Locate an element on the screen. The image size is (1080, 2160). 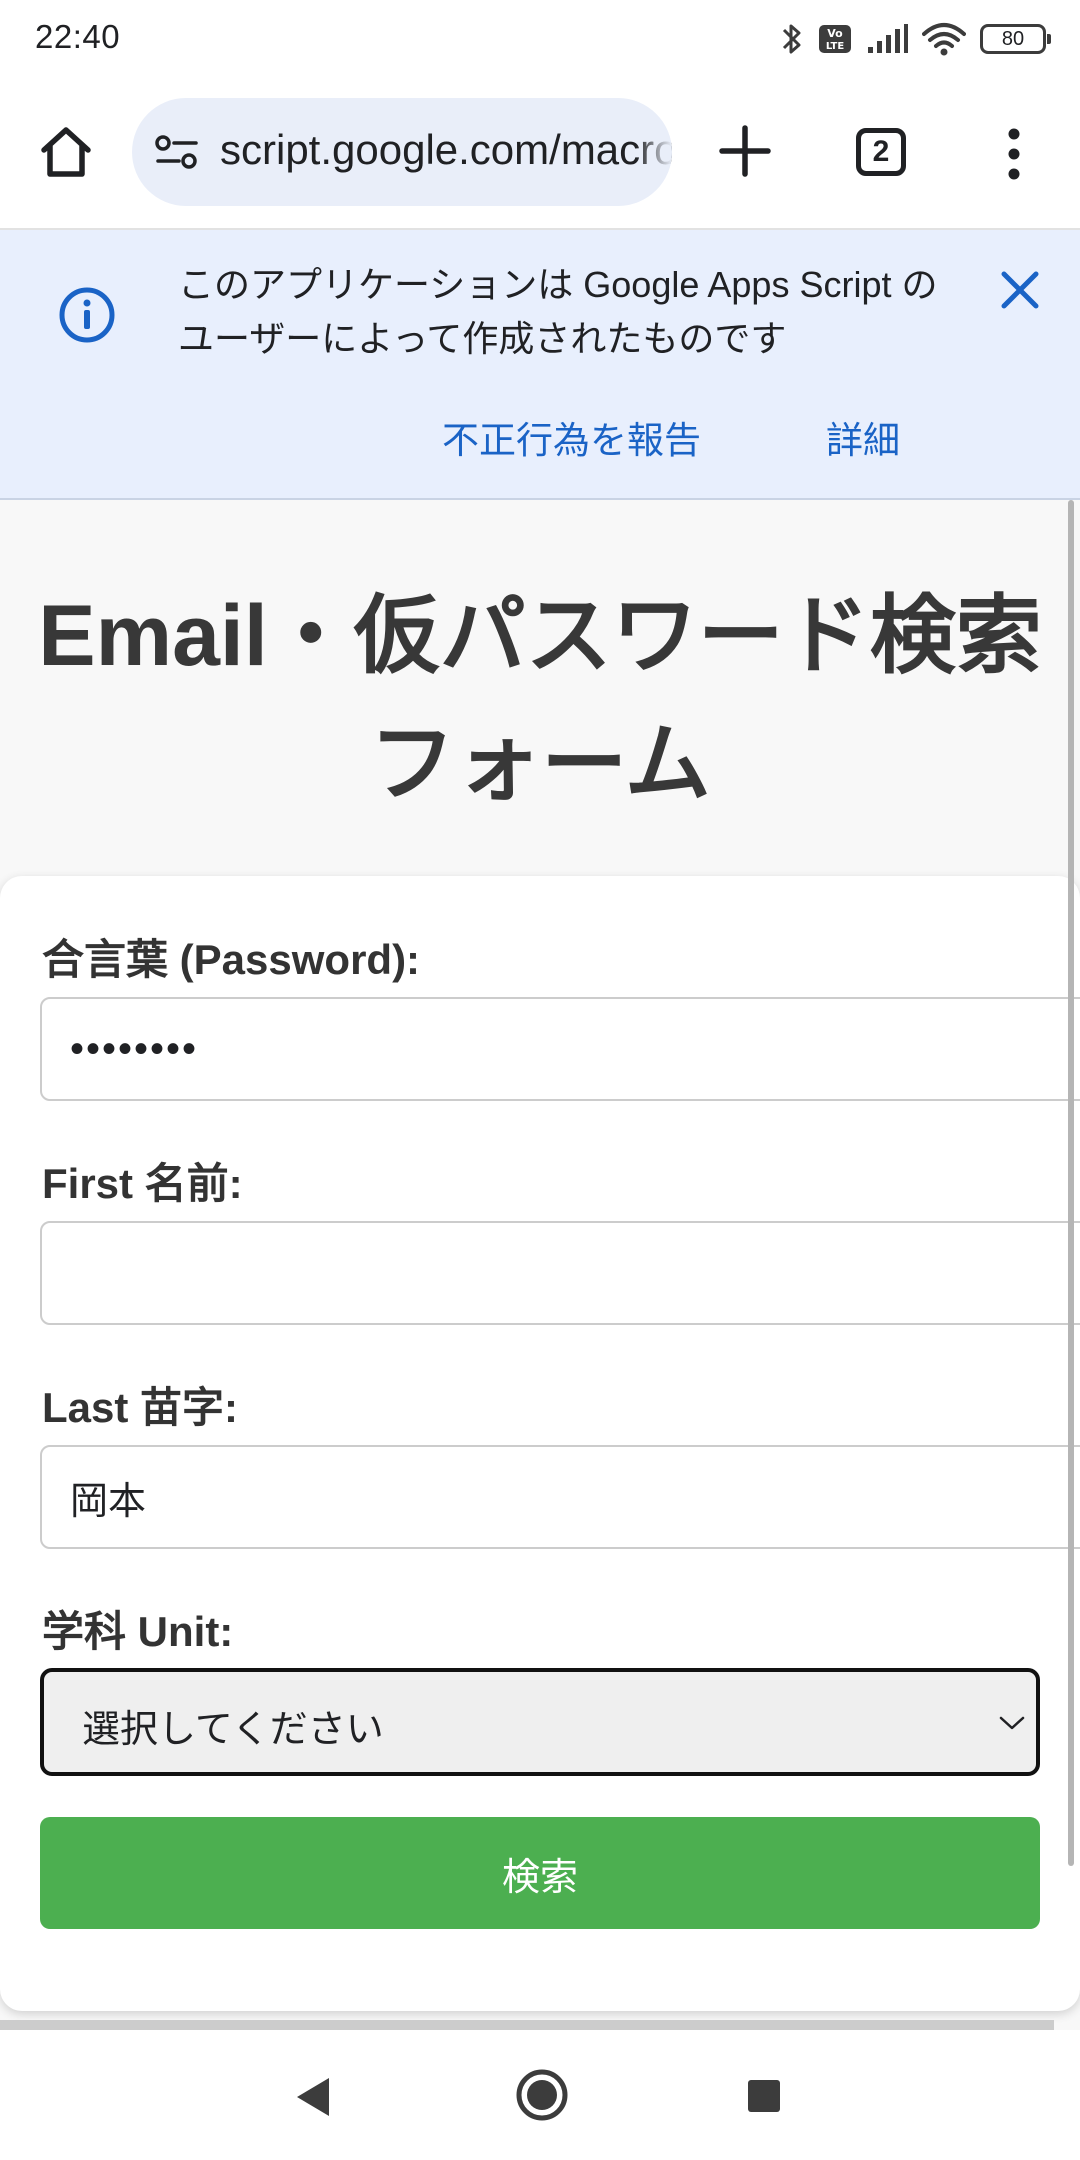
password-field is located at coordinates (560, 1049).